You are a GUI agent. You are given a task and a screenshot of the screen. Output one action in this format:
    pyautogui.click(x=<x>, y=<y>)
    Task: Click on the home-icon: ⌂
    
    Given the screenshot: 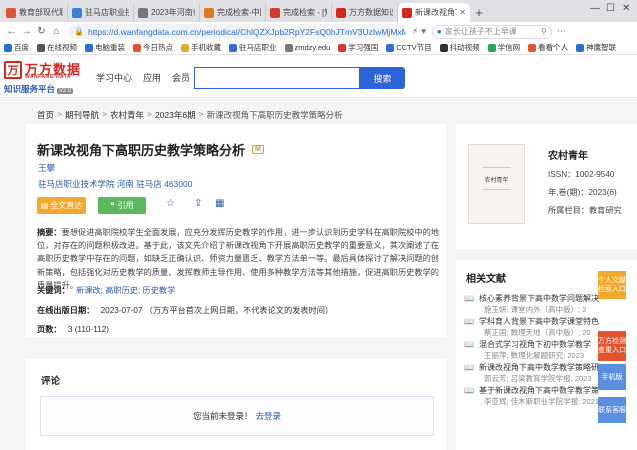 What is the action you would take?
    pyautogui.click(x=56, y=31)
    